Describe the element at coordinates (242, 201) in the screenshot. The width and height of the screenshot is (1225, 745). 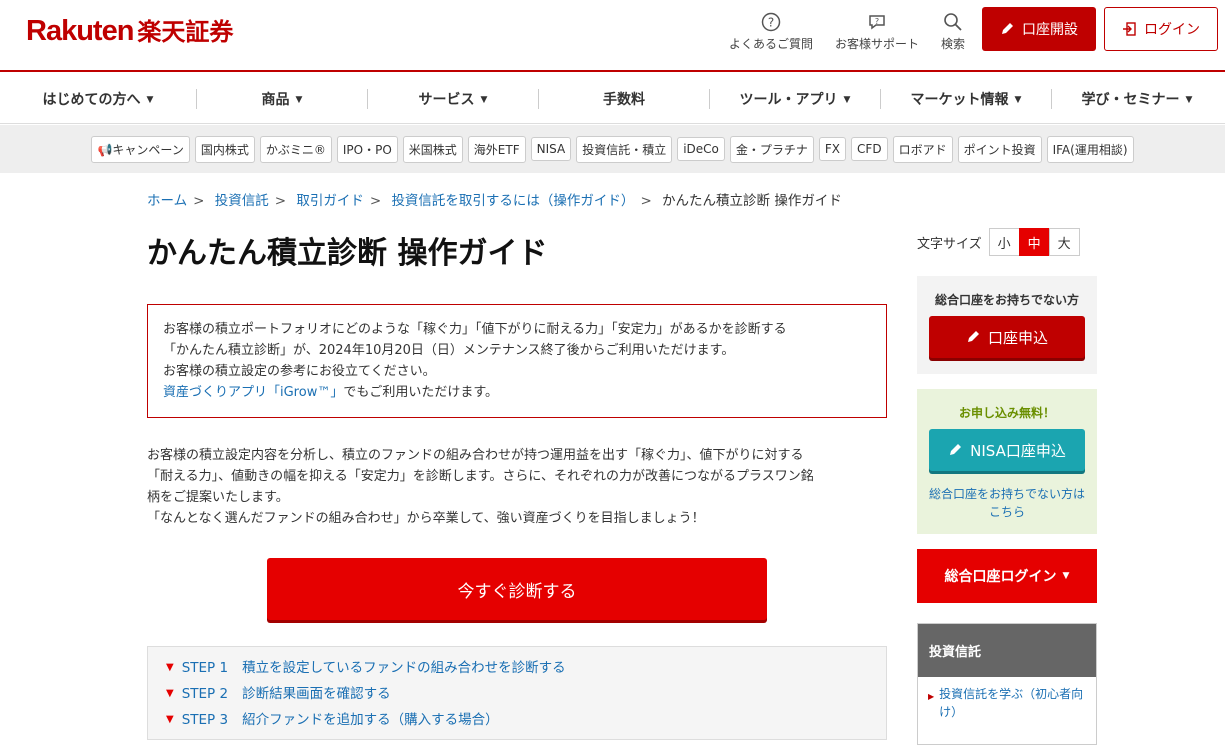
I see `breadcrumb-funds: 投資信託` at that location.